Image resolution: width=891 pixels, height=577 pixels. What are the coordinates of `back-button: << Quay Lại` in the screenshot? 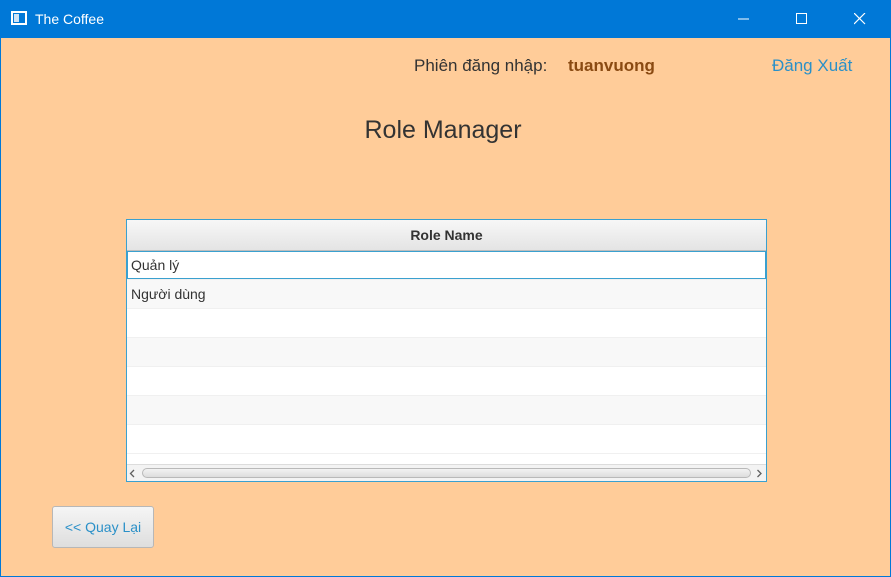 It's located at (103, 527).